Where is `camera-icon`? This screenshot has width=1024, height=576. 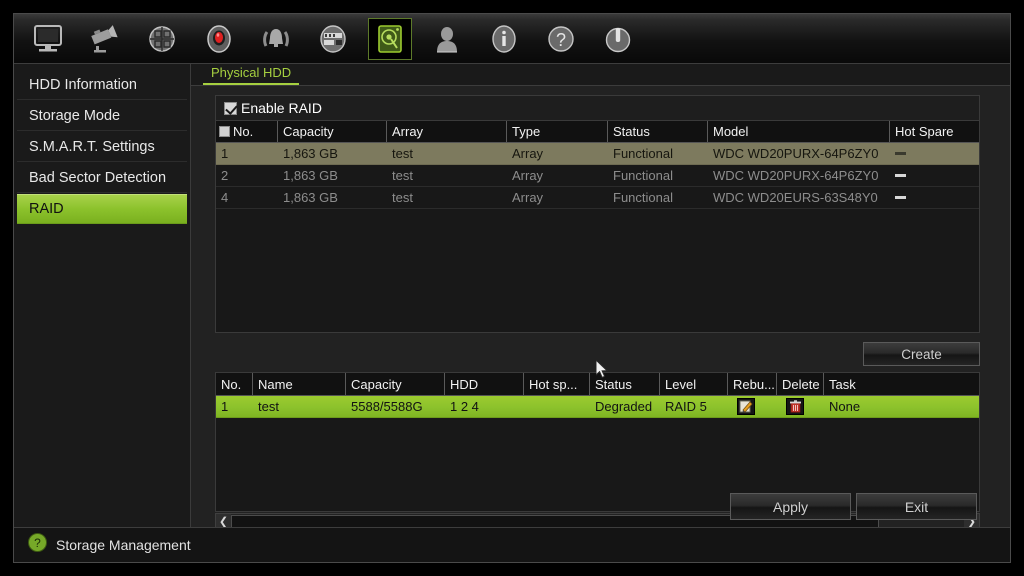 camera-icon is located at coordinates (105, 39).